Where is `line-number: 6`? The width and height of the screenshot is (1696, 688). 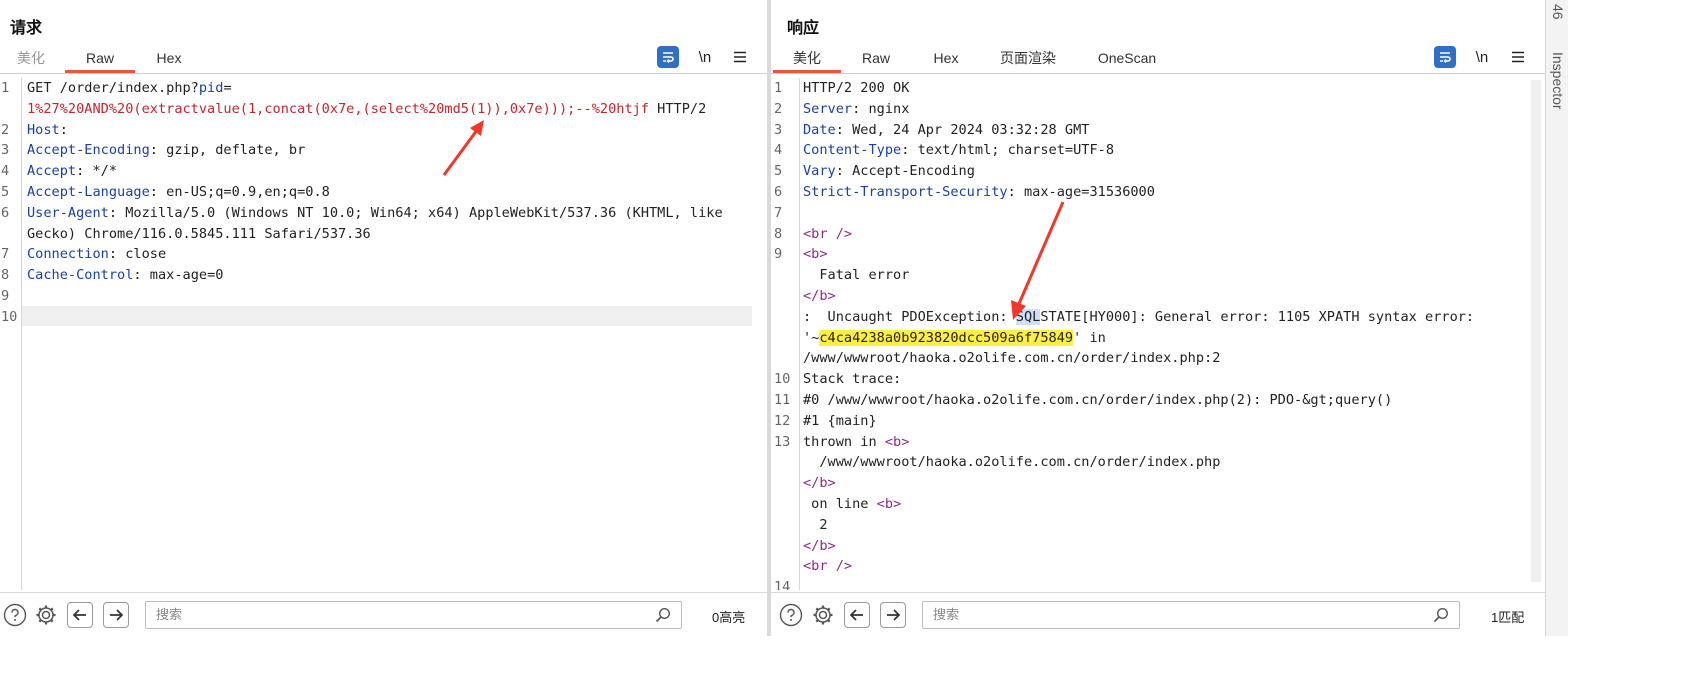
line-number: 6 is located at coordinates (5, 212).